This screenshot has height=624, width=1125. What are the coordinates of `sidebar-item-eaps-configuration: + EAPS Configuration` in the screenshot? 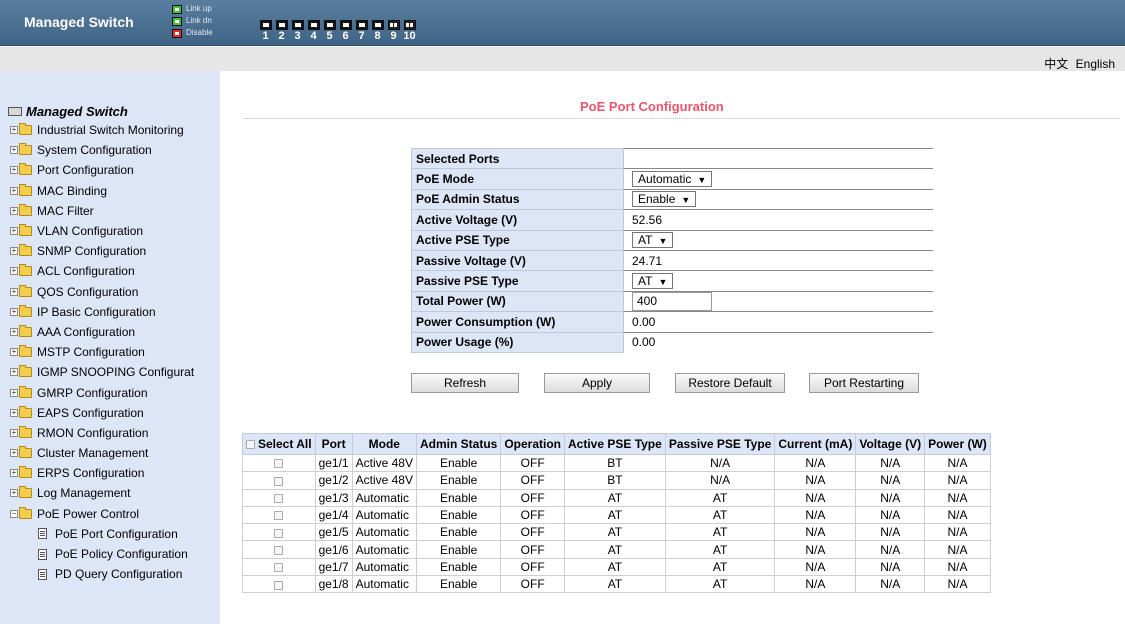 It's located at (114, 413).